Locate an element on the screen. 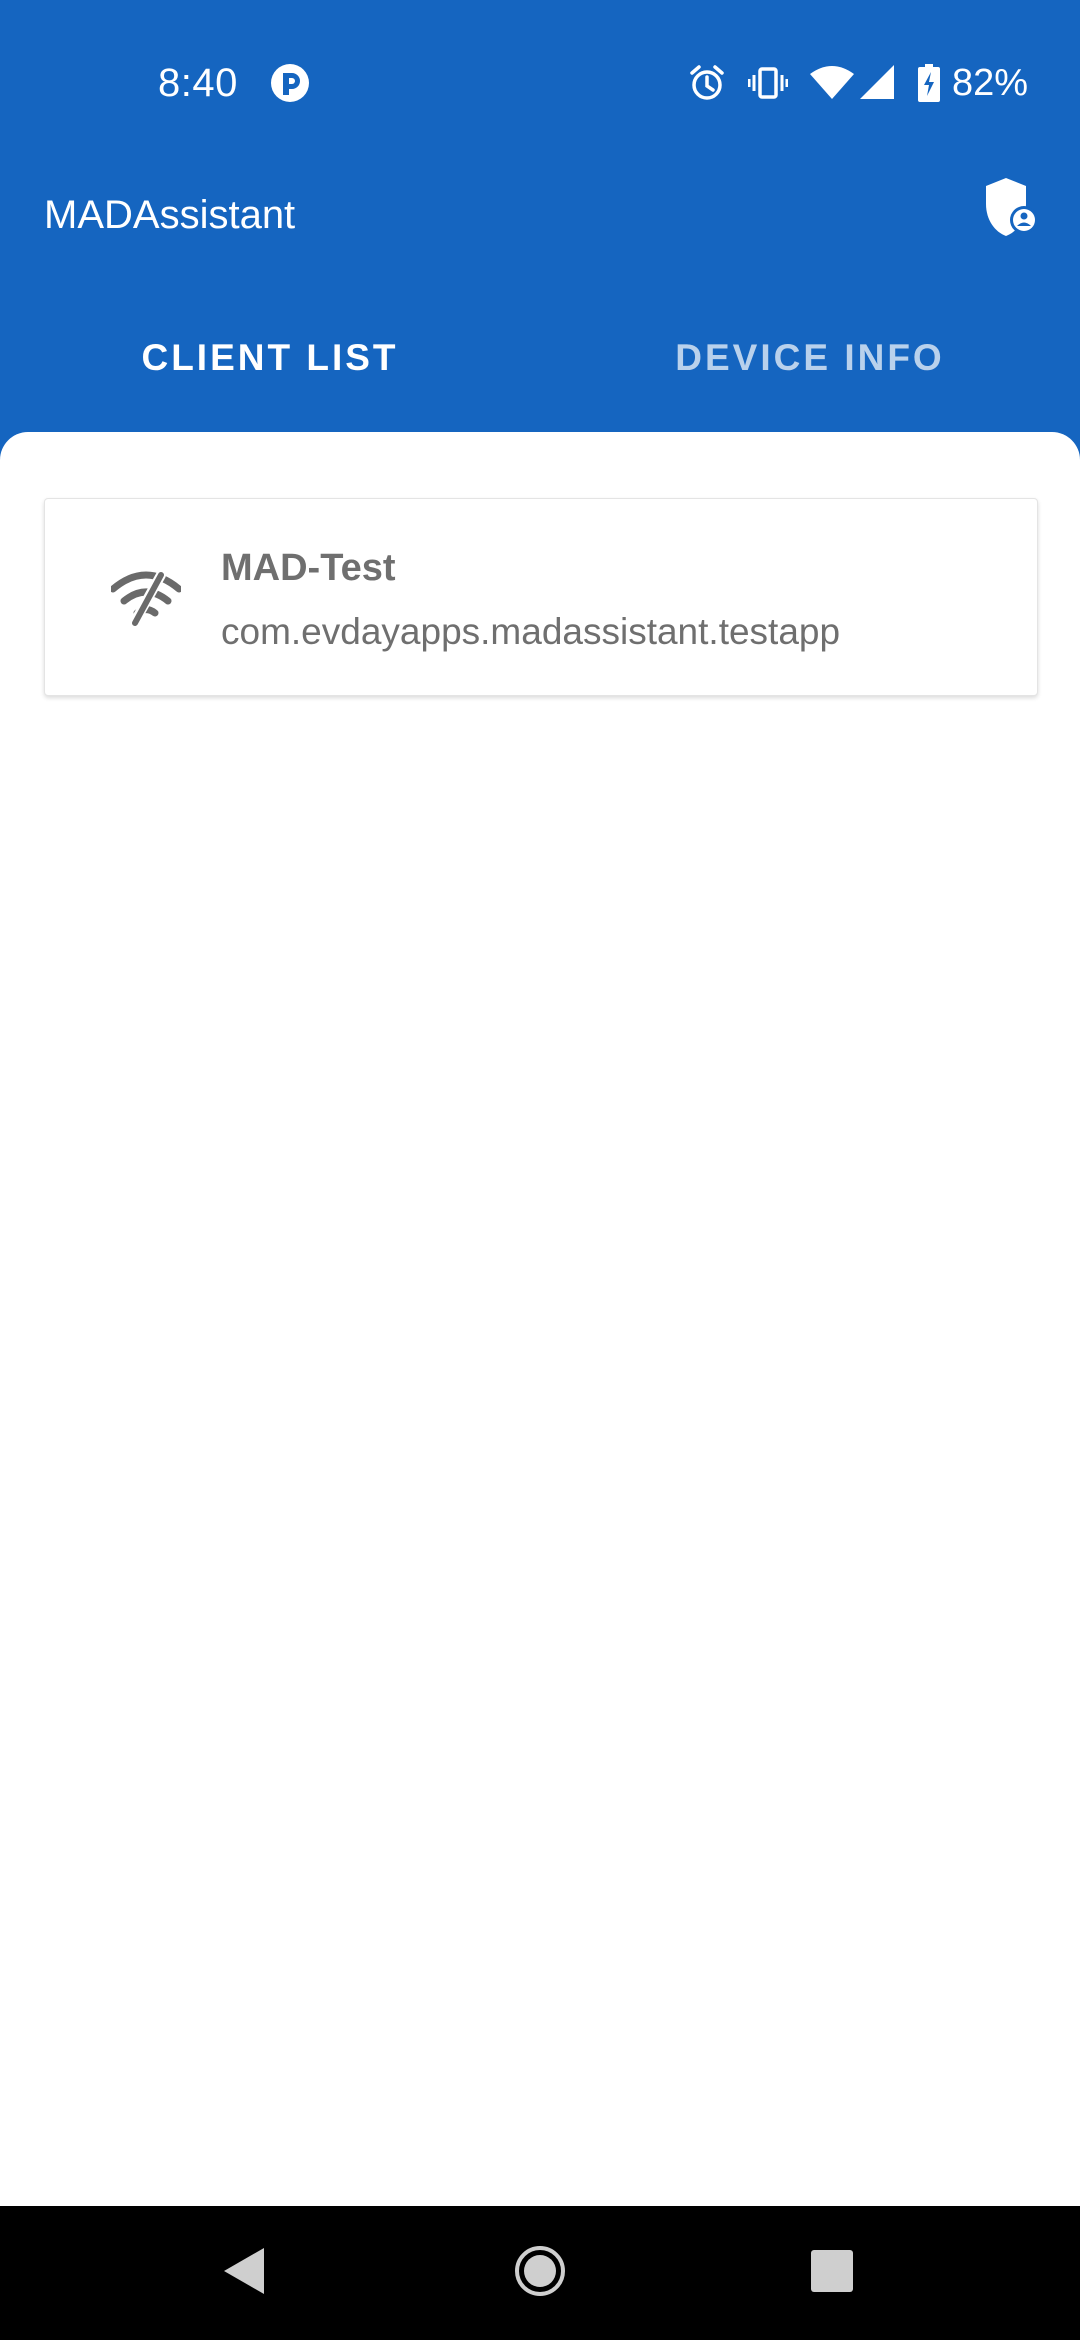 The width and height of the screenshot is (1080, 2340). tab-device-info: DEVICE INFO is located at coordinates (810, 358).